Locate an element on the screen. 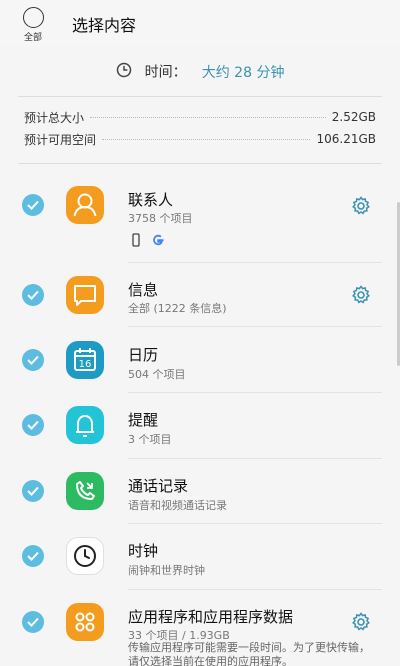 This screenshot has height=666, width=400. item-title: 信息 is located at coordinates (143, 290).